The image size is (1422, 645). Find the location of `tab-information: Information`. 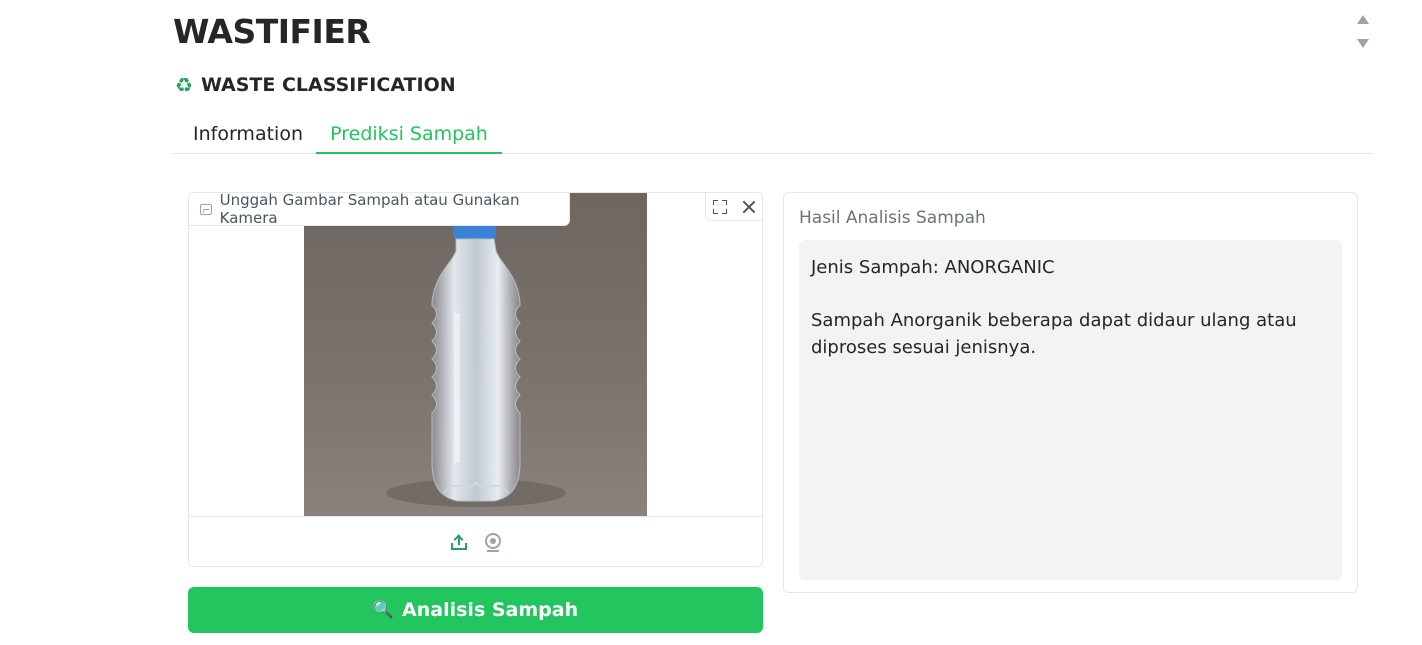

tab-information: Information is located at coordinates (248, 134).